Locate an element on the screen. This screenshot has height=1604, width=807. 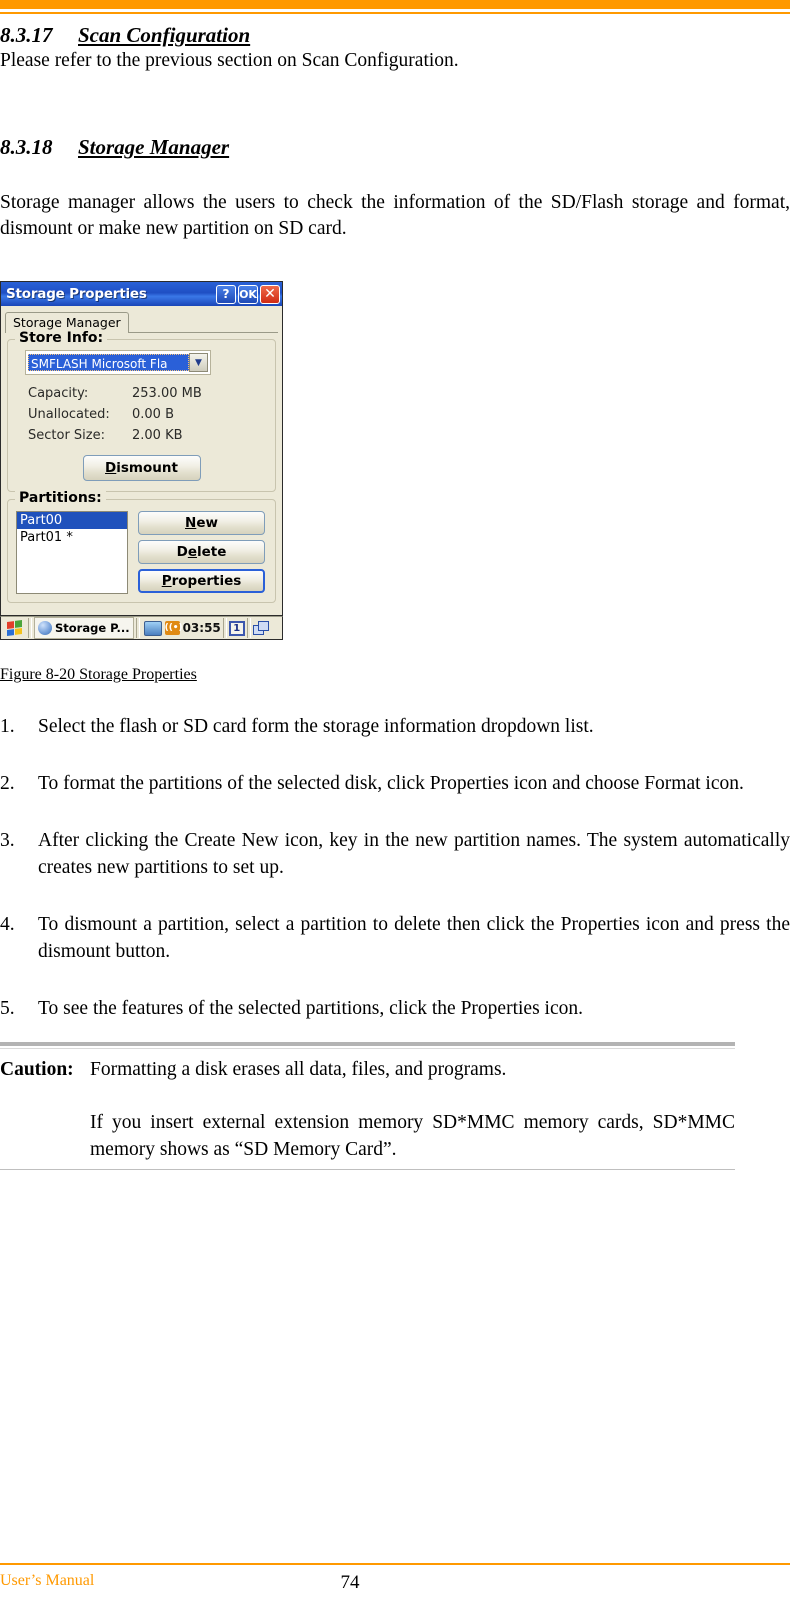
list-item-number: 1. is located at coordinates (7, 726).